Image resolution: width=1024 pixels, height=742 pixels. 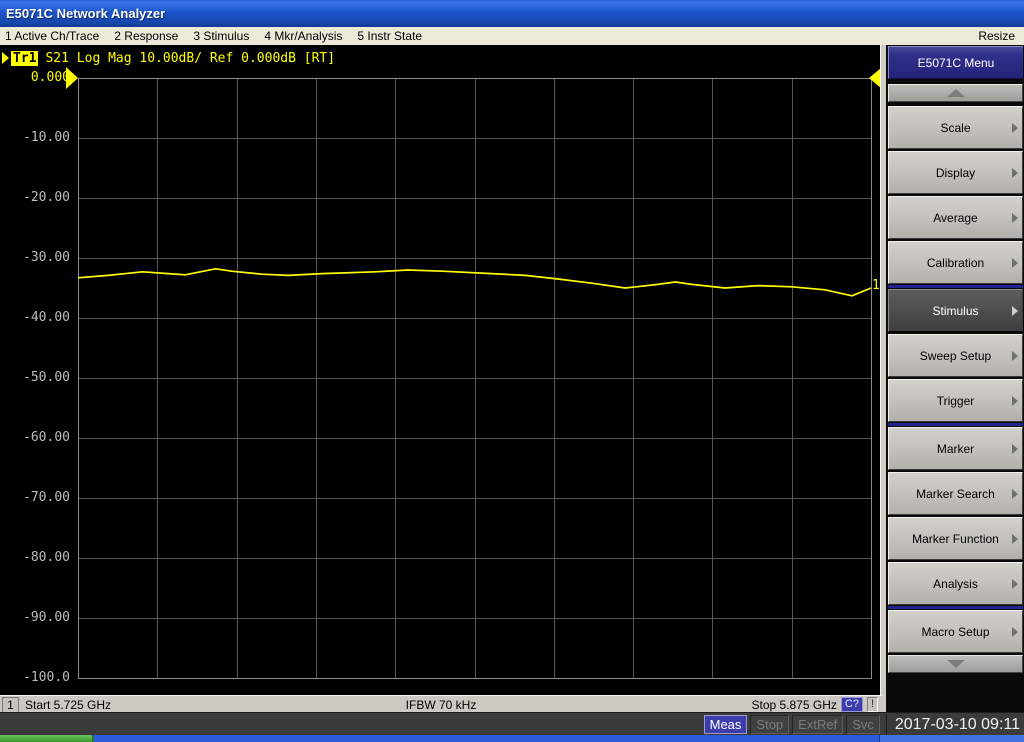 What do you see at coordinates (52, 36) in the screenshot?
I see `menubar-item-1: 1 Active Ch/Trace` at bounding box center [52, 36].